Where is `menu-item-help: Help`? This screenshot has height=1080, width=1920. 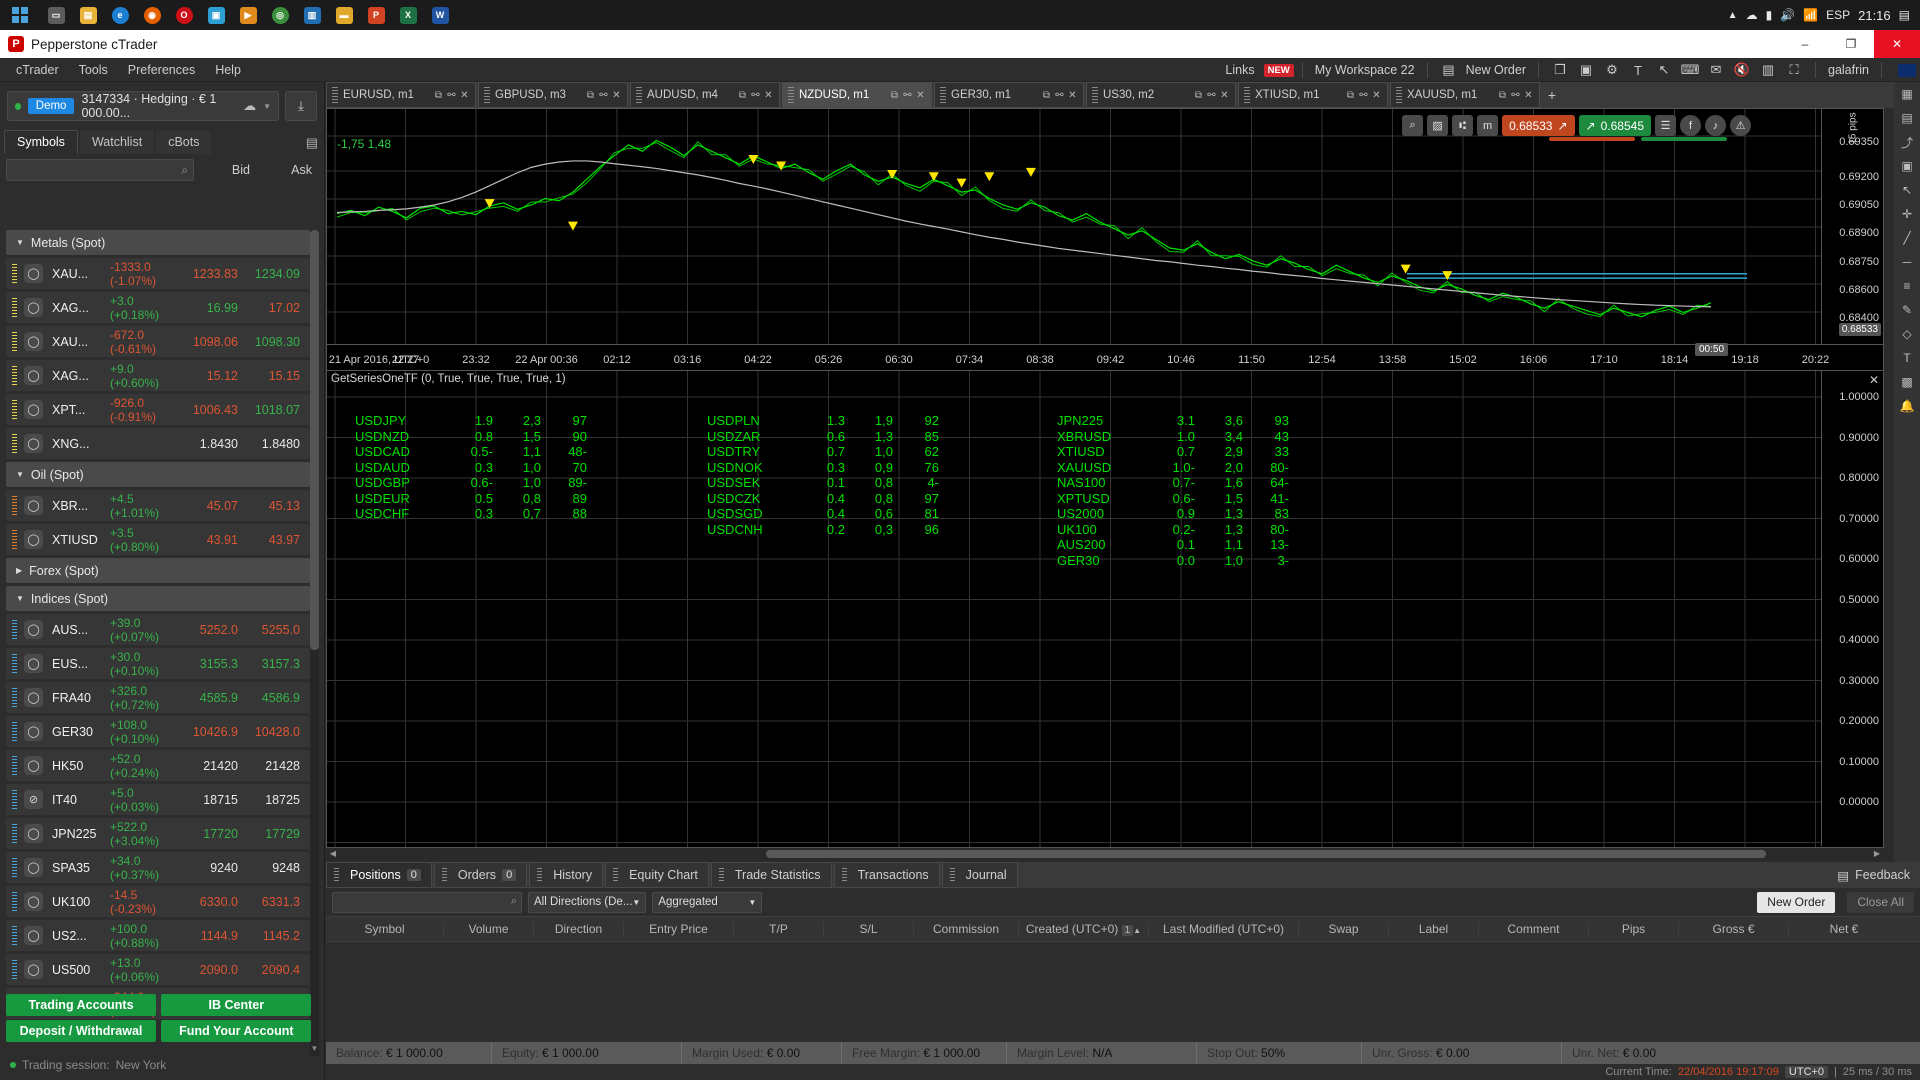
menu-item-help: Help is located at coordinates (228, 70).